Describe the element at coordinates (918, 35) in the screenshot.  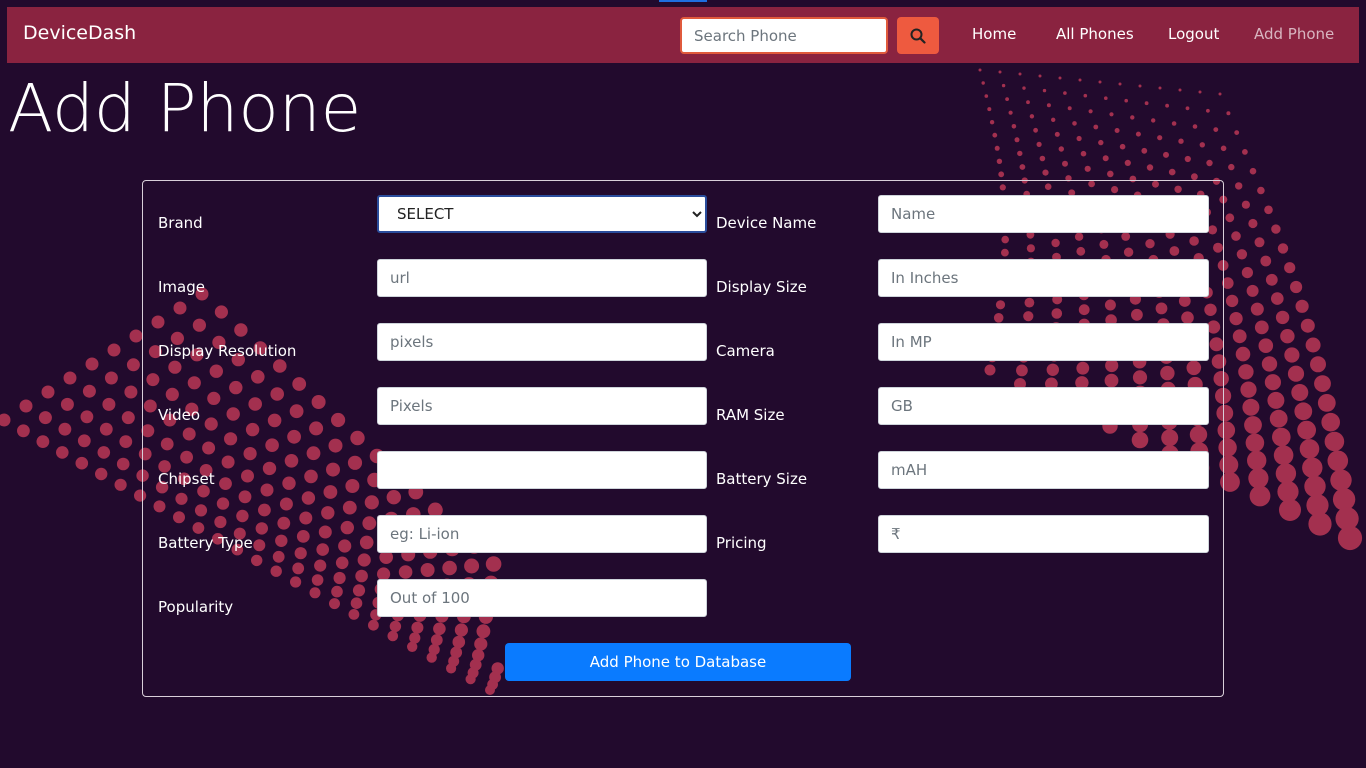
I see `search-button` at that location.